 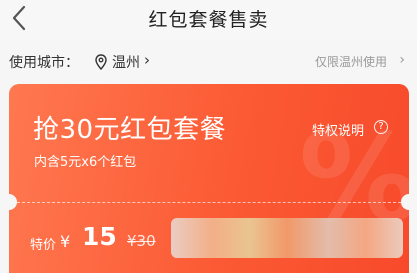 I want to click on currency-symbol: ¥, so click(x=65, y=241).